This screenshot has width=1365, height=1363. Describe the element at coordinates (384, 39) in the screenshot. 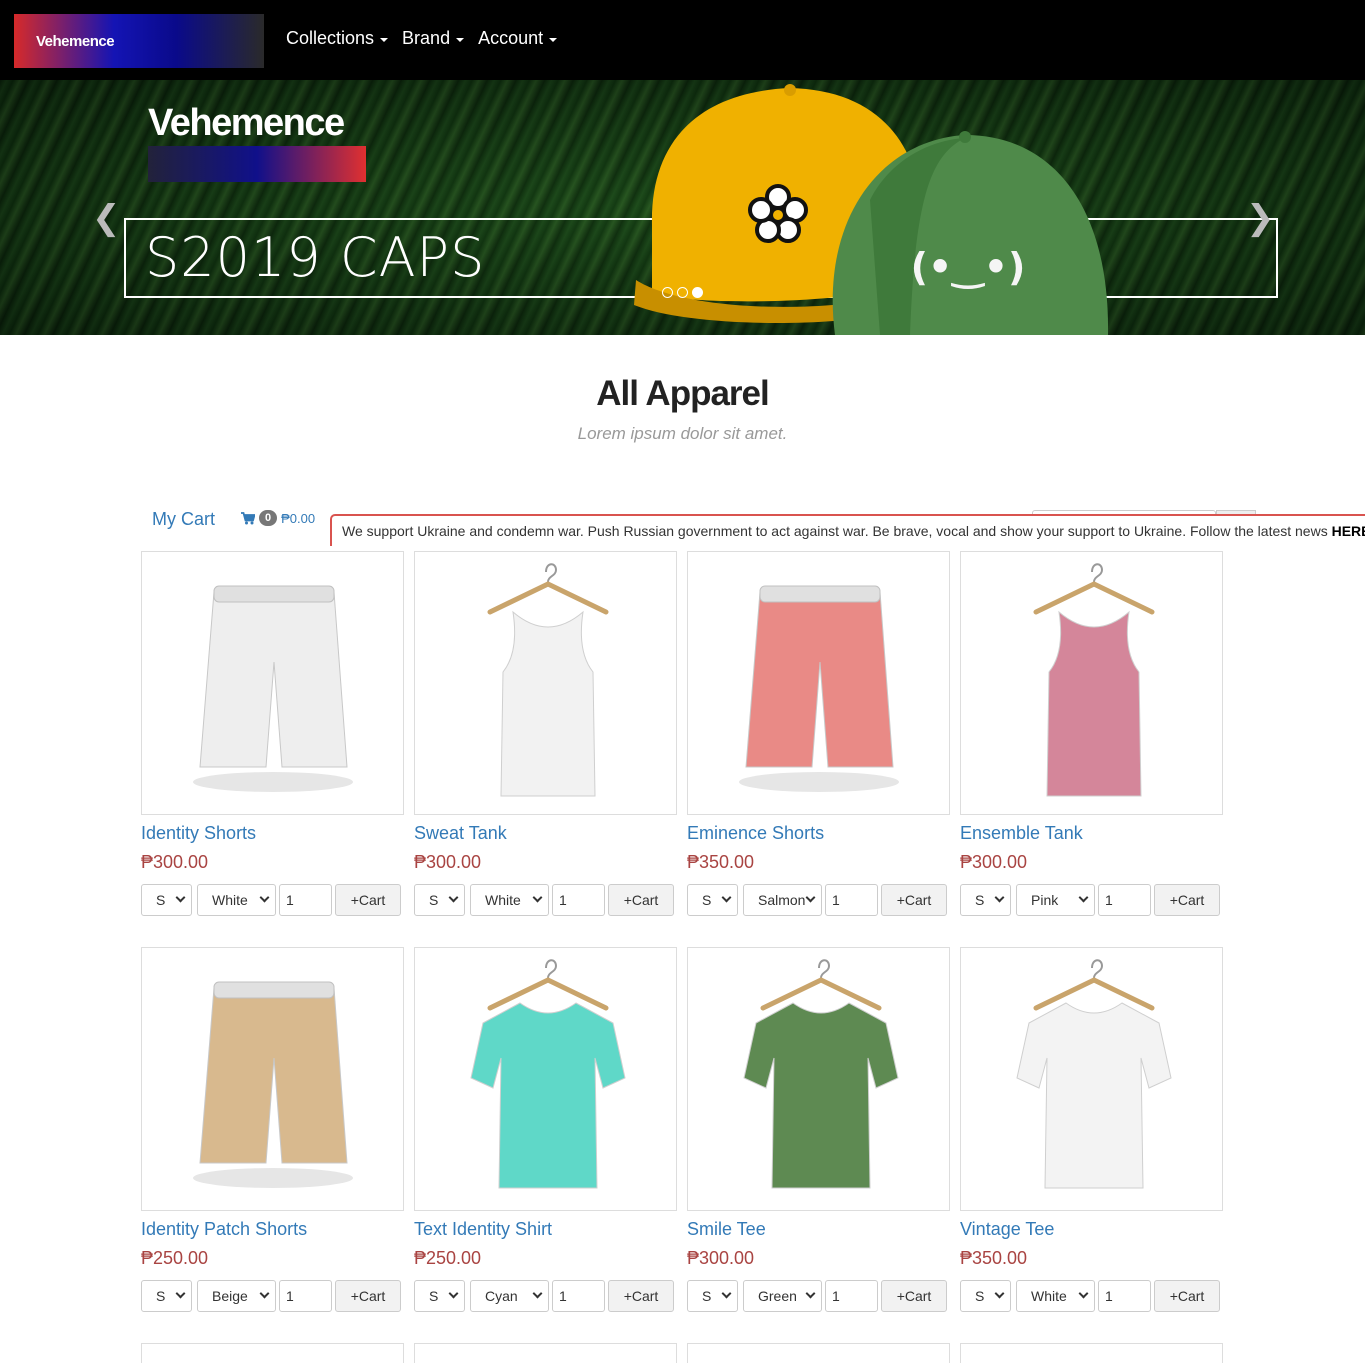

I see `caret-down-icon` at that location.